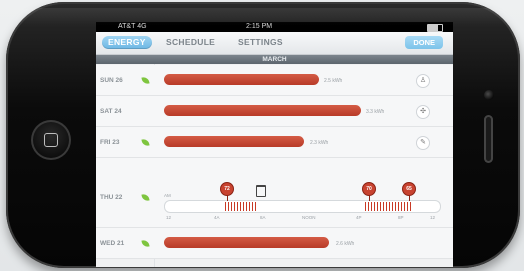 Image resolution: width=524 pixels, height=271 pixels. Describe the element at coordinates (132, 26) in the screenshot. I see `carrier-label: AT&T 4G` at that location.